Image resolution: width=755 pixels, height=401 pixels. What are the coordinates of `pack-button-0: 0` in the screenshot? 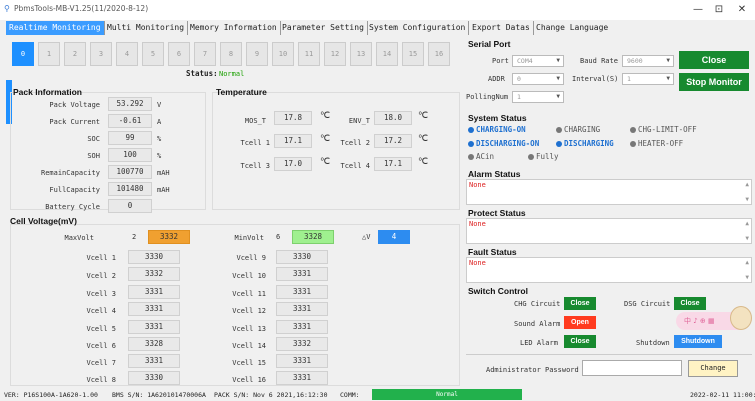 It's located at (23, 54).